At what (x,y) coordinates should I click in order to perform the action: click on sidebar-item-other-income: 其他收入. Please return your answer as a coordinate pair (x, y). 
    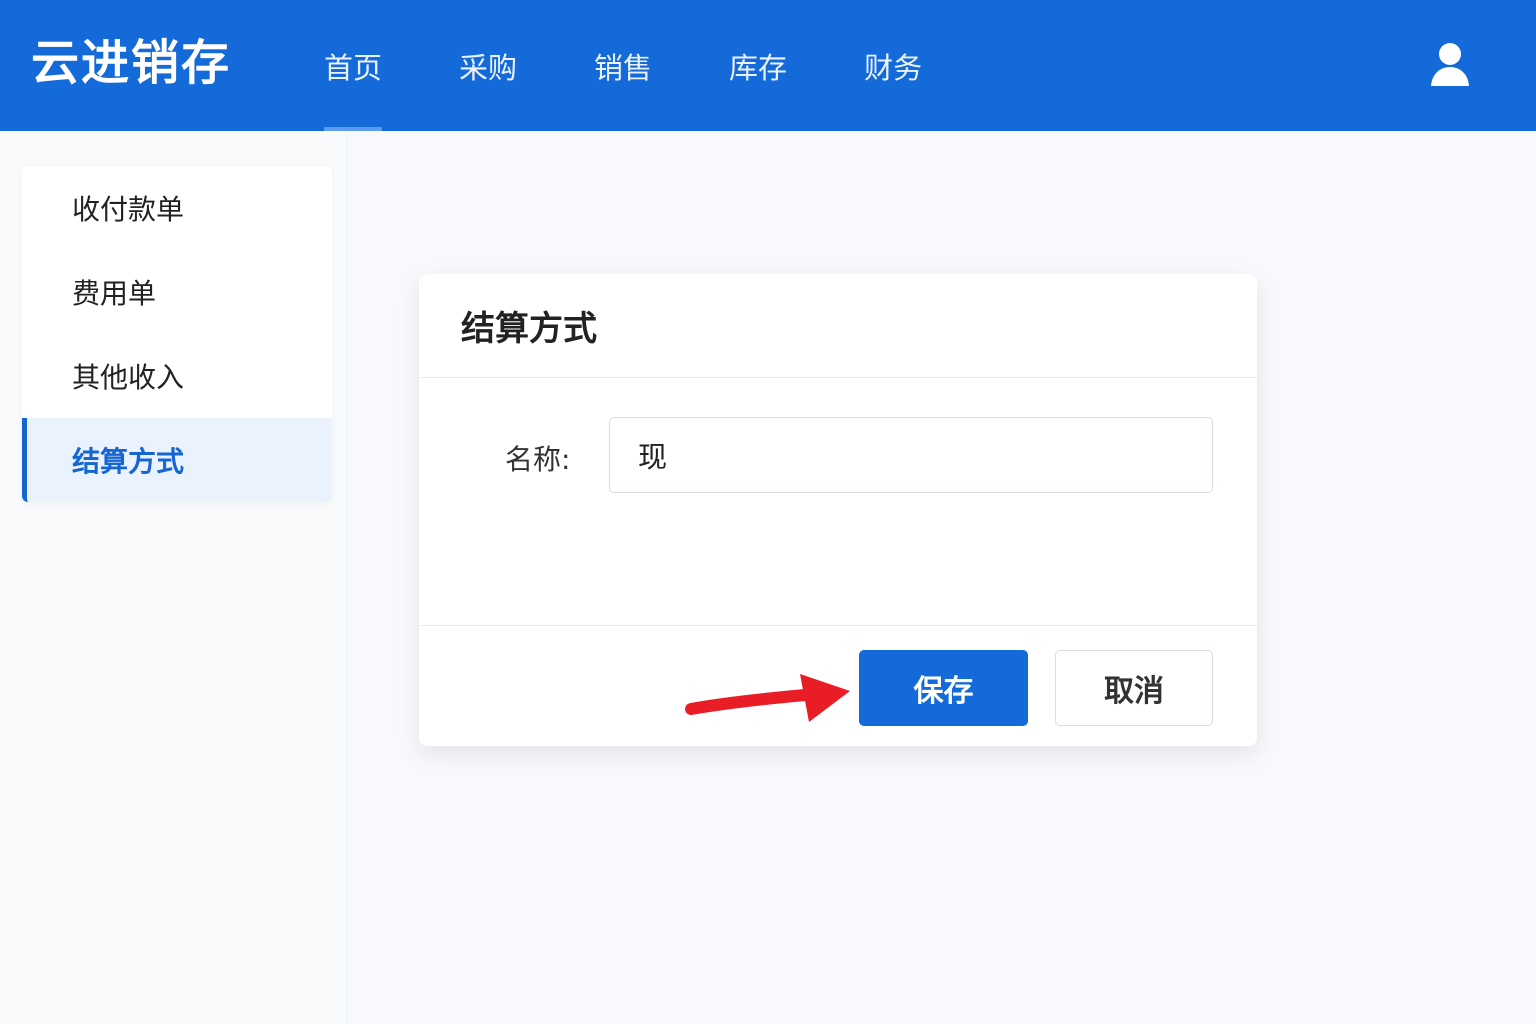
    Looking at the image, I should click on (177, 376).